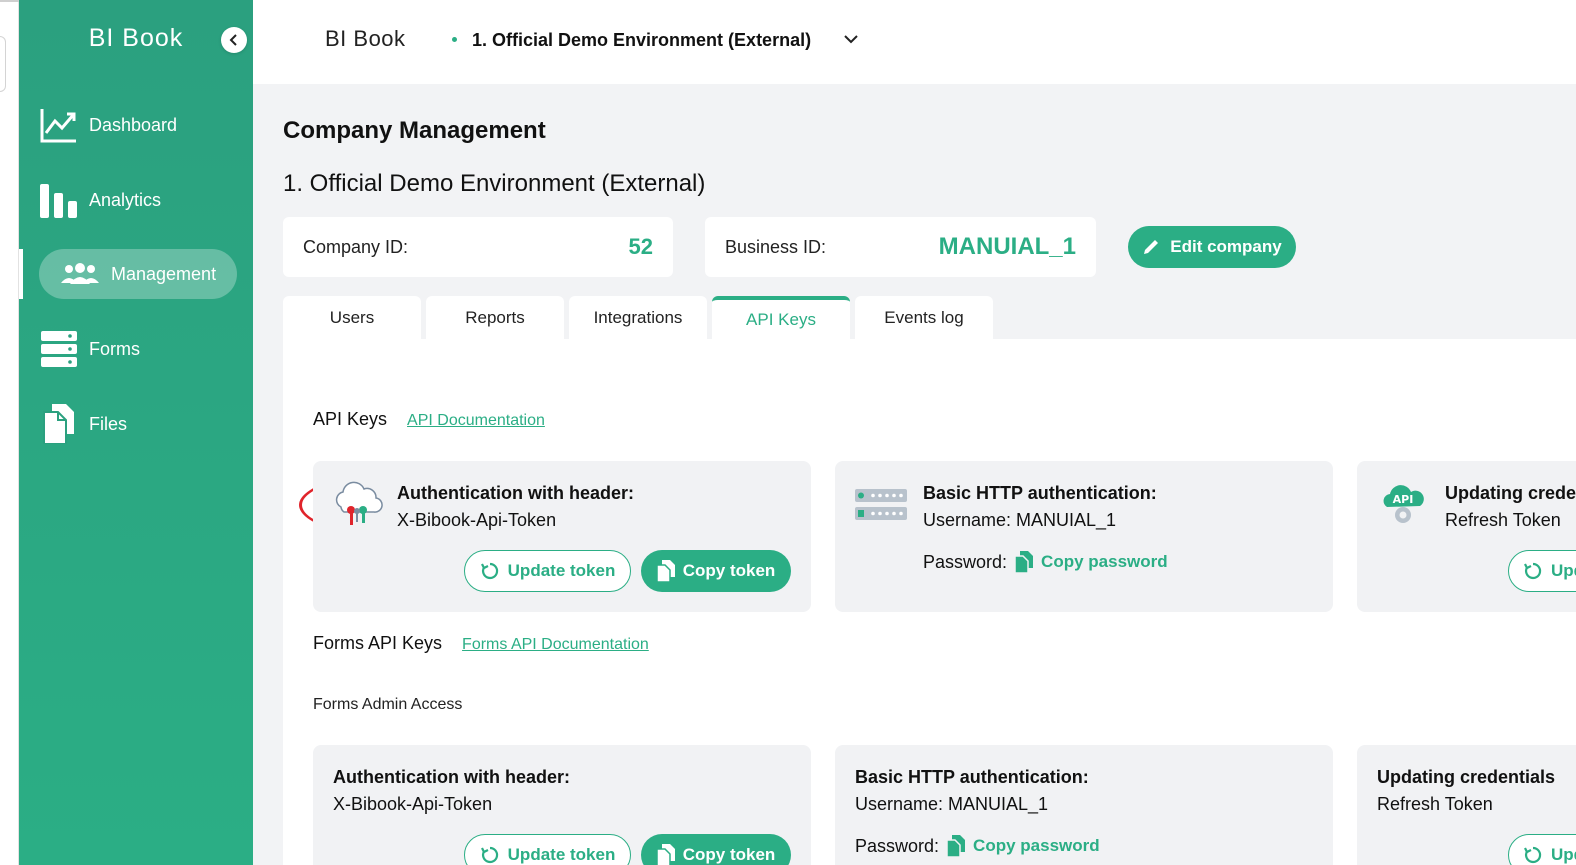 This screenshot has height=865, width=1576. What do you see at coordinates (454, 39) in the screenshot?
I see `environment-status-dot` at bounding box center [454, 39].